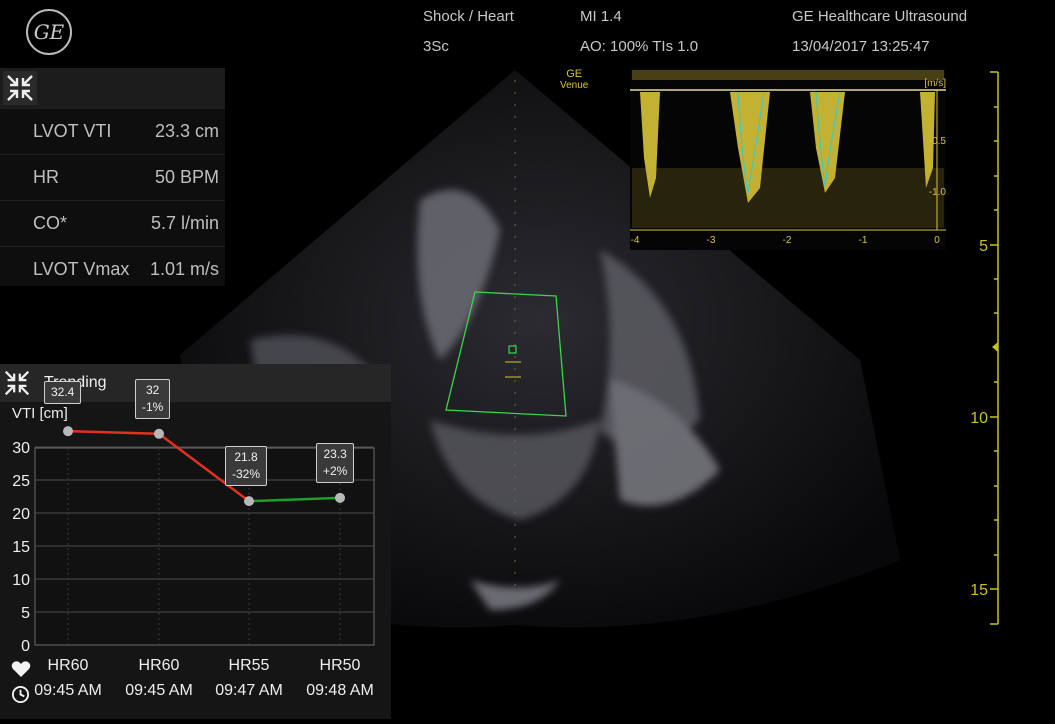  What do you see at coordinates (20, 694) in the screenshot?
I see `clock-icon` at bounding box center [20, 694].